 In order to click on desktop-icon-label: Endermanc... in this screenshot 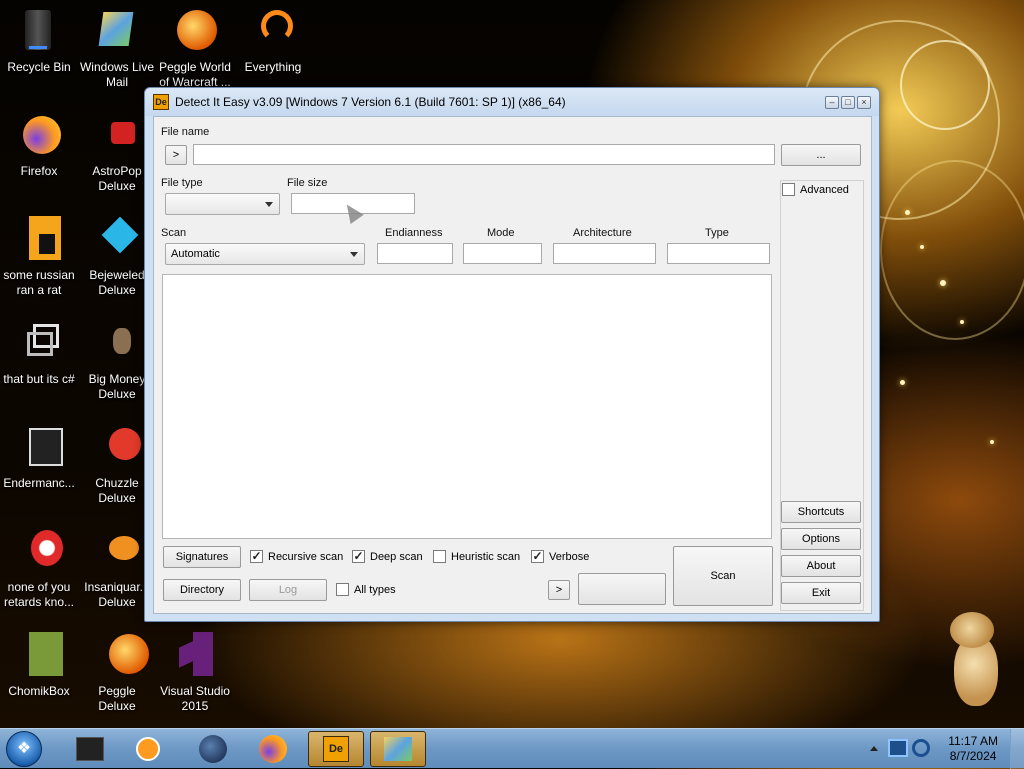, I will do `click(39, 483)`.